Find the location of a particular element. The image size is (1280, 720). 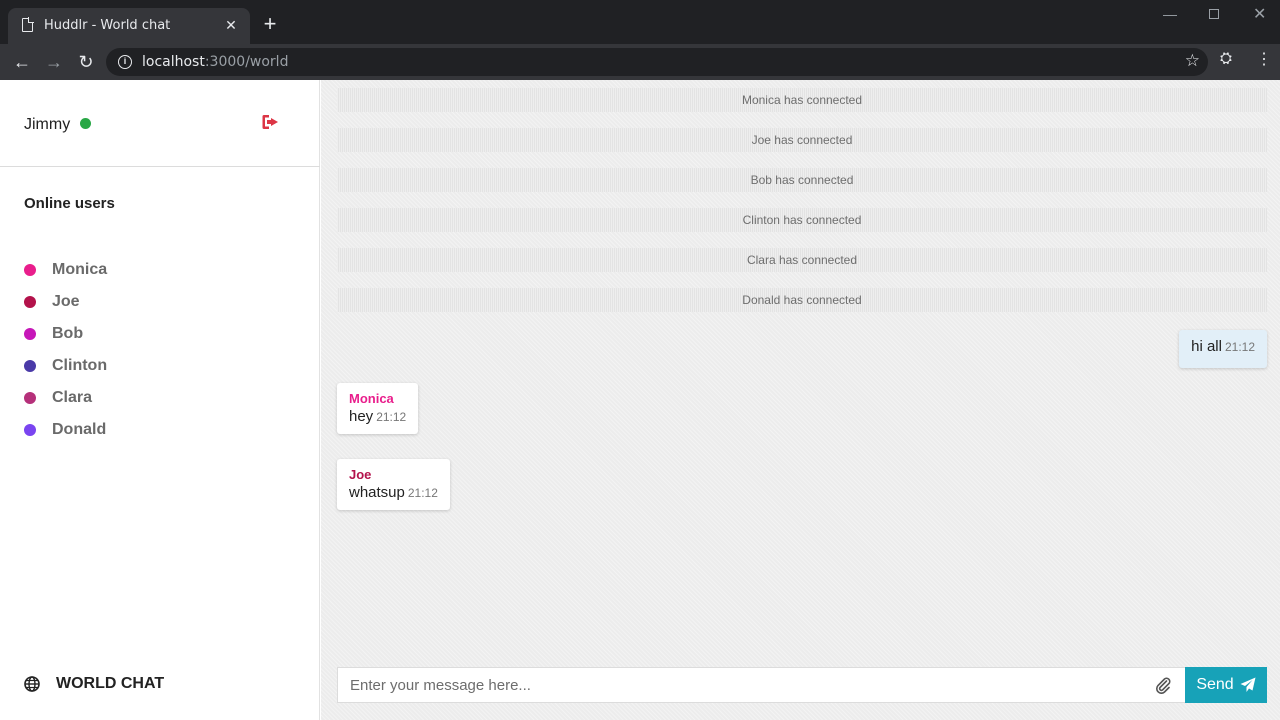

message-input is located at coordinates (761, 685).